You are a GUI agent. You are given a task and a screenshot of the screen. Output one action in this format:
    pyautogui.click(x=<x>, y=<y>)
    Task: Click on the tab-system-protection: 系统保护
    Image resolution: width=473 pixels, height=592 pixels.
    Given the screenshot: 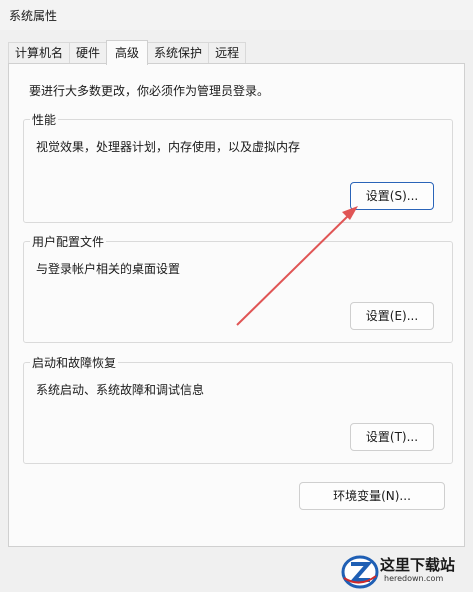 What is the action you would take?
    pyautogui.click(x=178, y=53)
    